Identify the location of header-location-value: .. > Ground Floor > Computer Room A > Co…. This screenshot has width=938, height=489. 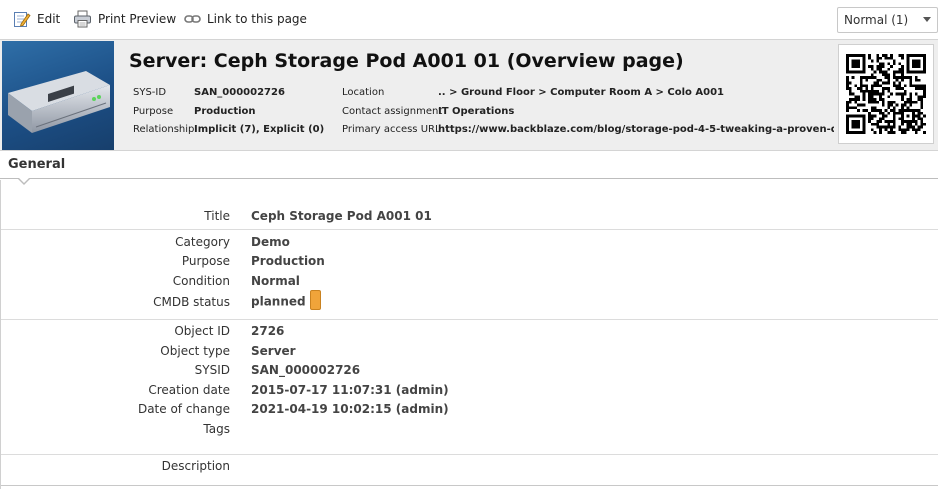
(581, 92).